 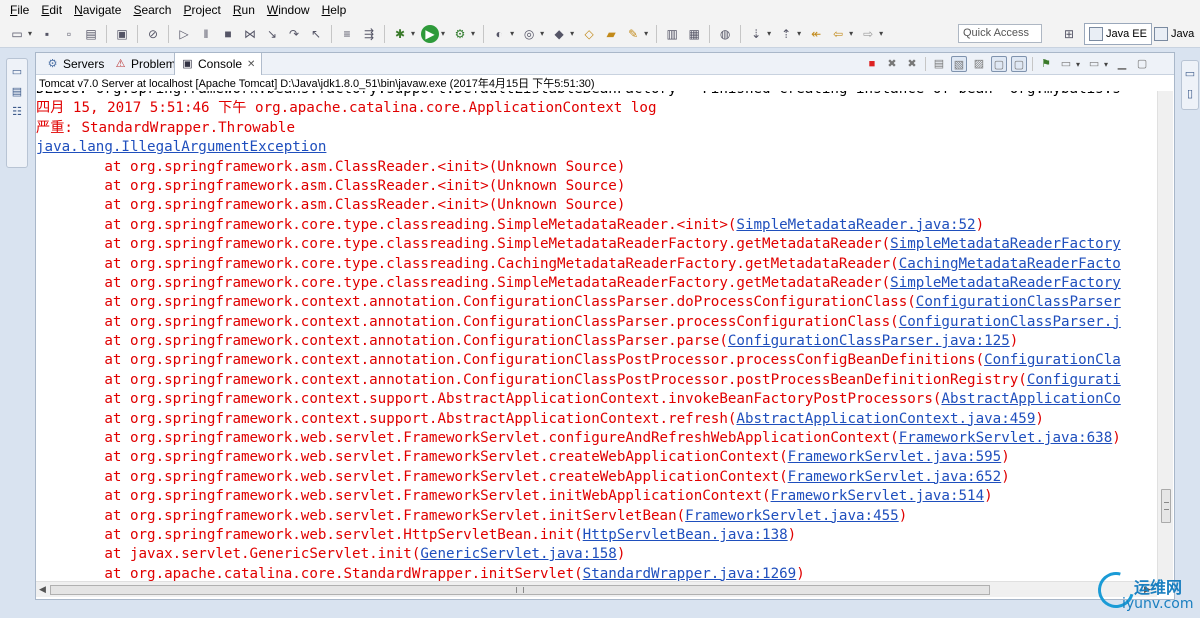 What do you see at coordinates (473, 33) in the screenshot?
I see `external-tools-dropdown-icon: ▾` at bounding box center [473, 33].